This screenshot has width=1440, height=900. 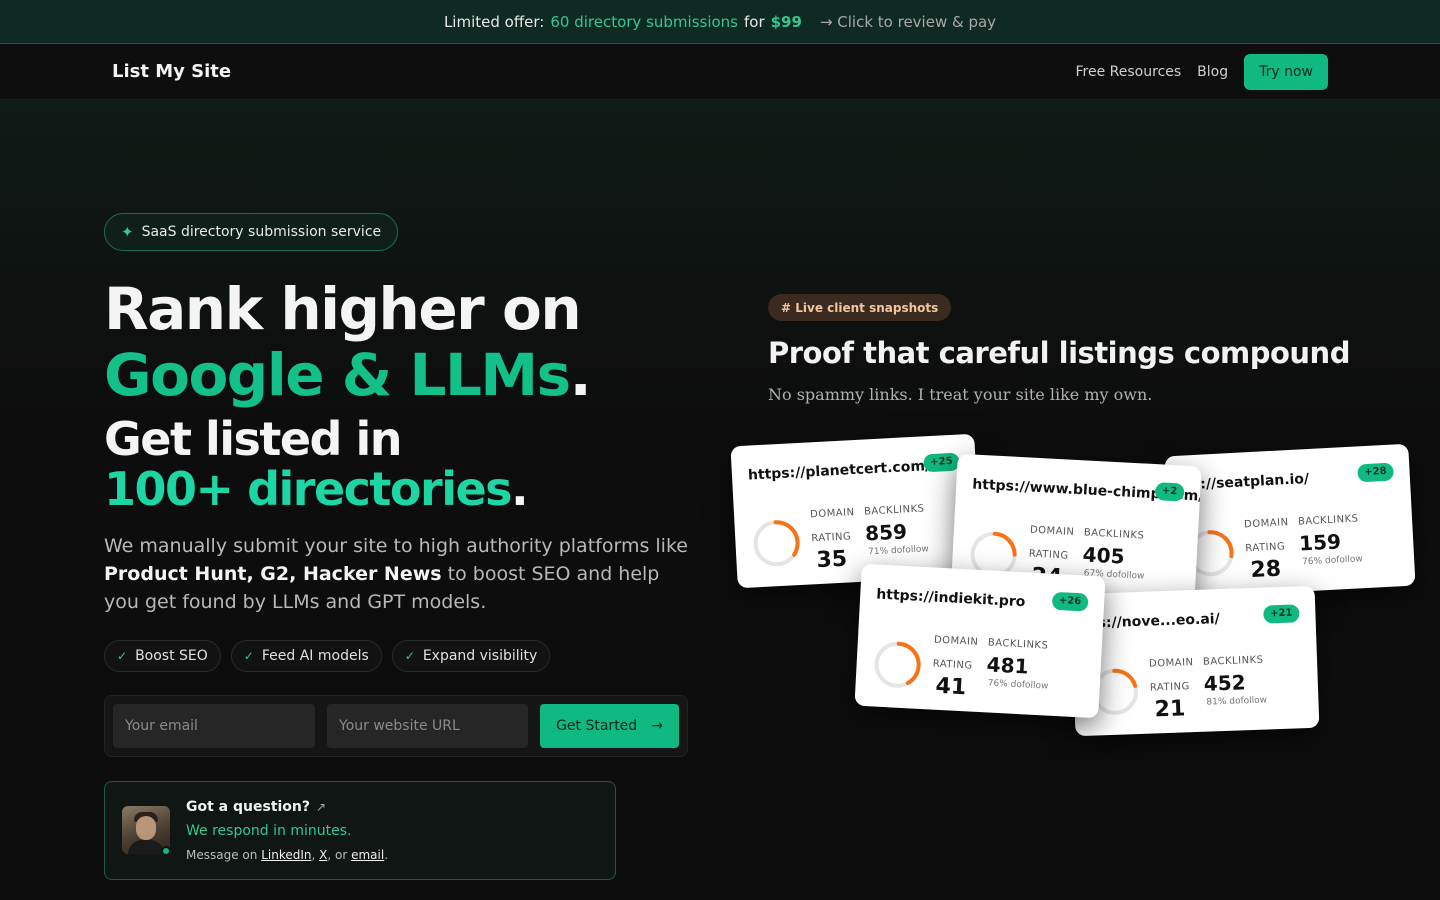 What do you see at coordinates (831, 560) in the screenshot?
I see `domain-rating-value: 35` at bounding box center [831, 560].